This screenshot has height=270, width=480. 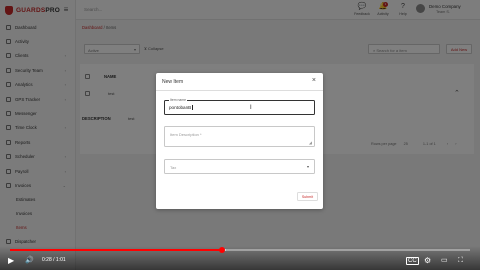 What do you see at coordinates (240, 250) in the screenshot?
I see `progress-bar` at bounding box center [240, 250].